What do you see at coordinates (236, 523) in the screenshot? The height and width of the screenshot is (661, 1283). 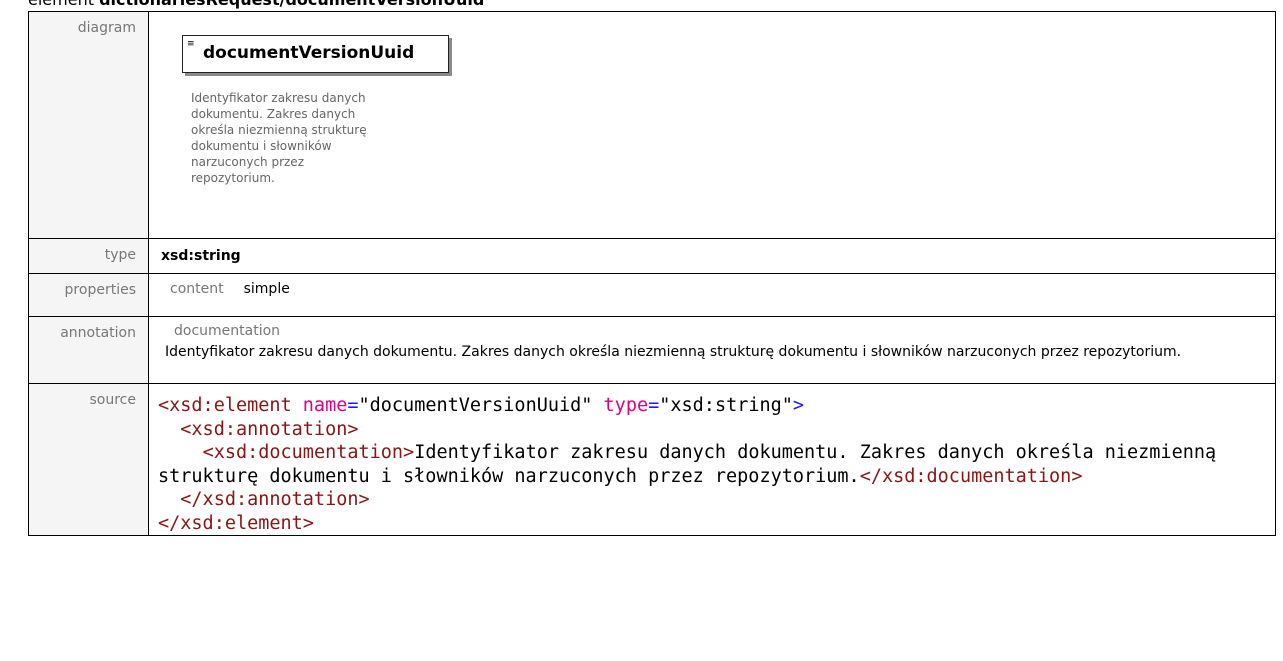 I see `source-element-close: </xsd:element>` at bounding box center [236, 523].